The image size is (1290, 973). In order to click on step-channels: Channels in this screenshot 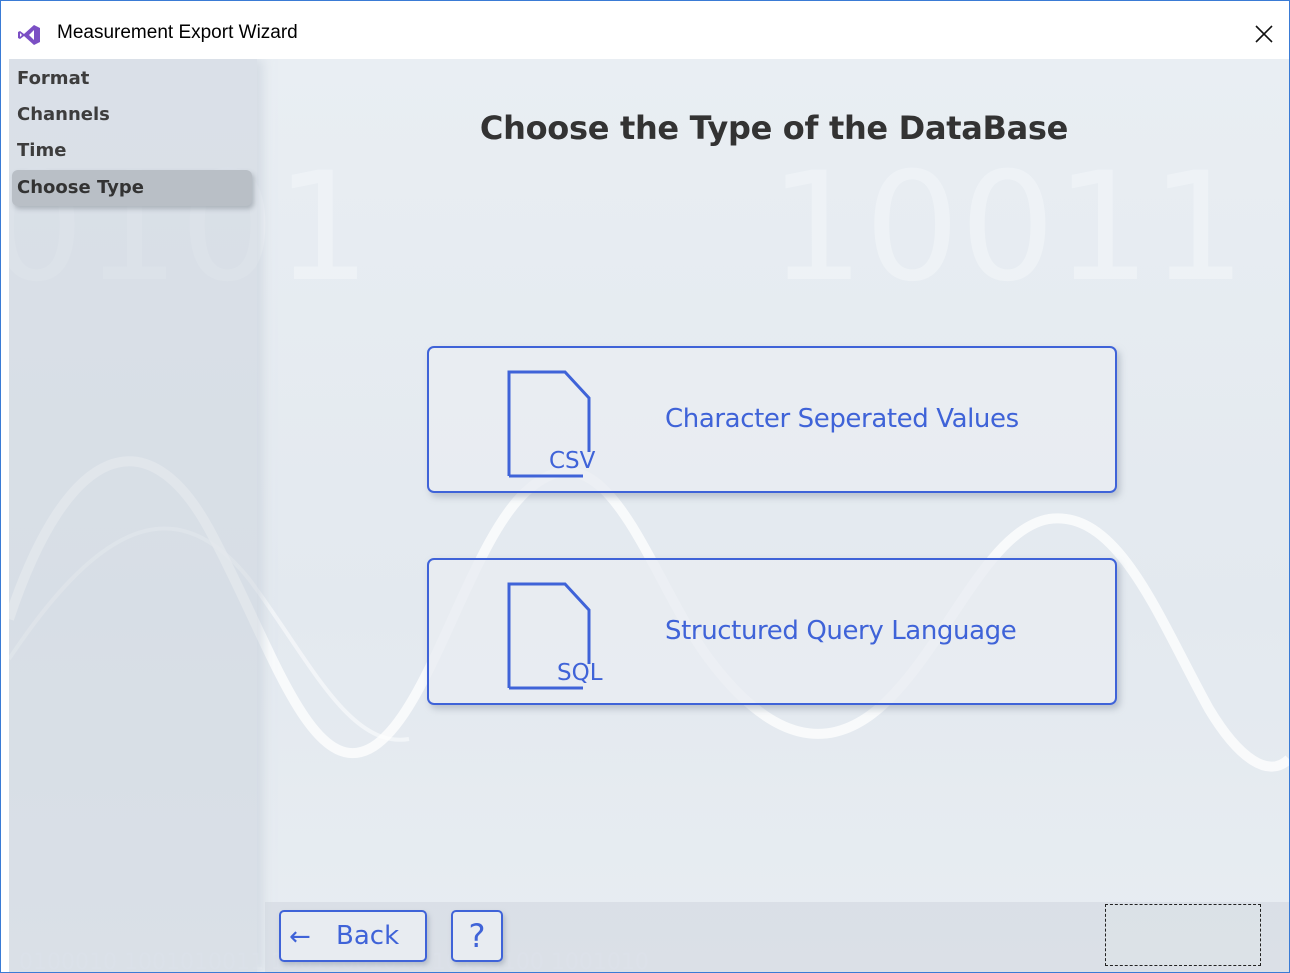, I will do `click(132, 115)`.